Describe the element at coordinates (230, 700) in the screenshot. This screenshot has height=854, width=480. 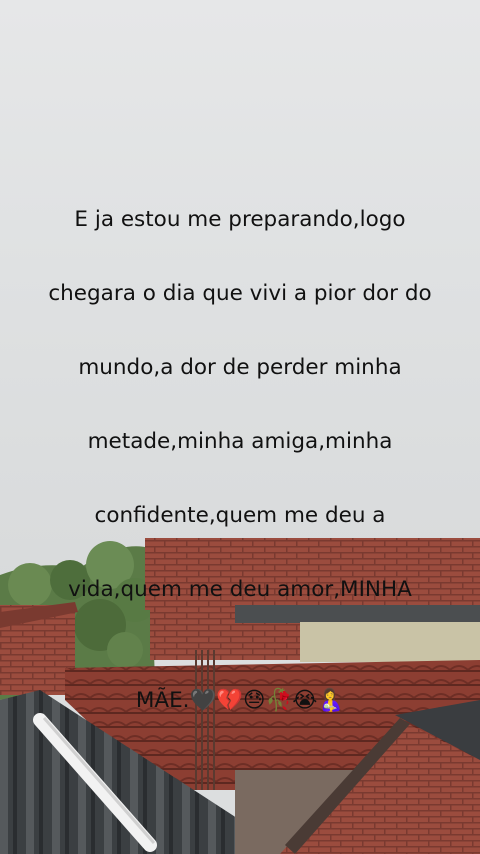
I see `broken-heart-icon: 💔` at that location.